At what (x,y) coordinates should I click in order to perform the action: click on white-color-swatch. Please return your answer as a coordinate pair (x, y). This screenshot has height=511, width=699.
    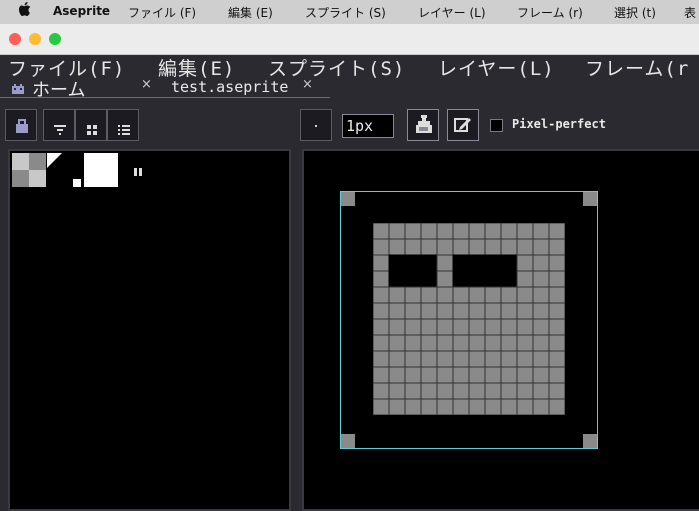
    Looking at the image, I should click on (101, 170).